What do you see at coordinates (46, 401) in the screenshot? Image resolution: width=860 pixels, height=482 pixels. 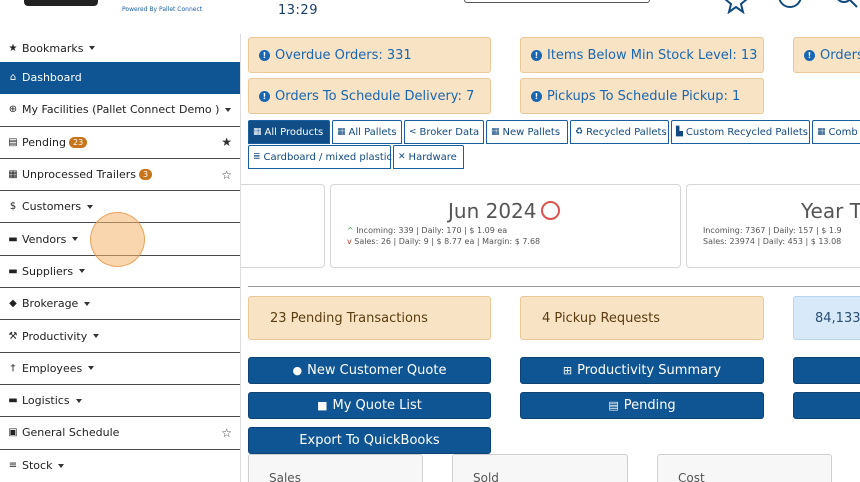 I see `sidebar-item-label: Logistics` at bounding box center [46, 401].